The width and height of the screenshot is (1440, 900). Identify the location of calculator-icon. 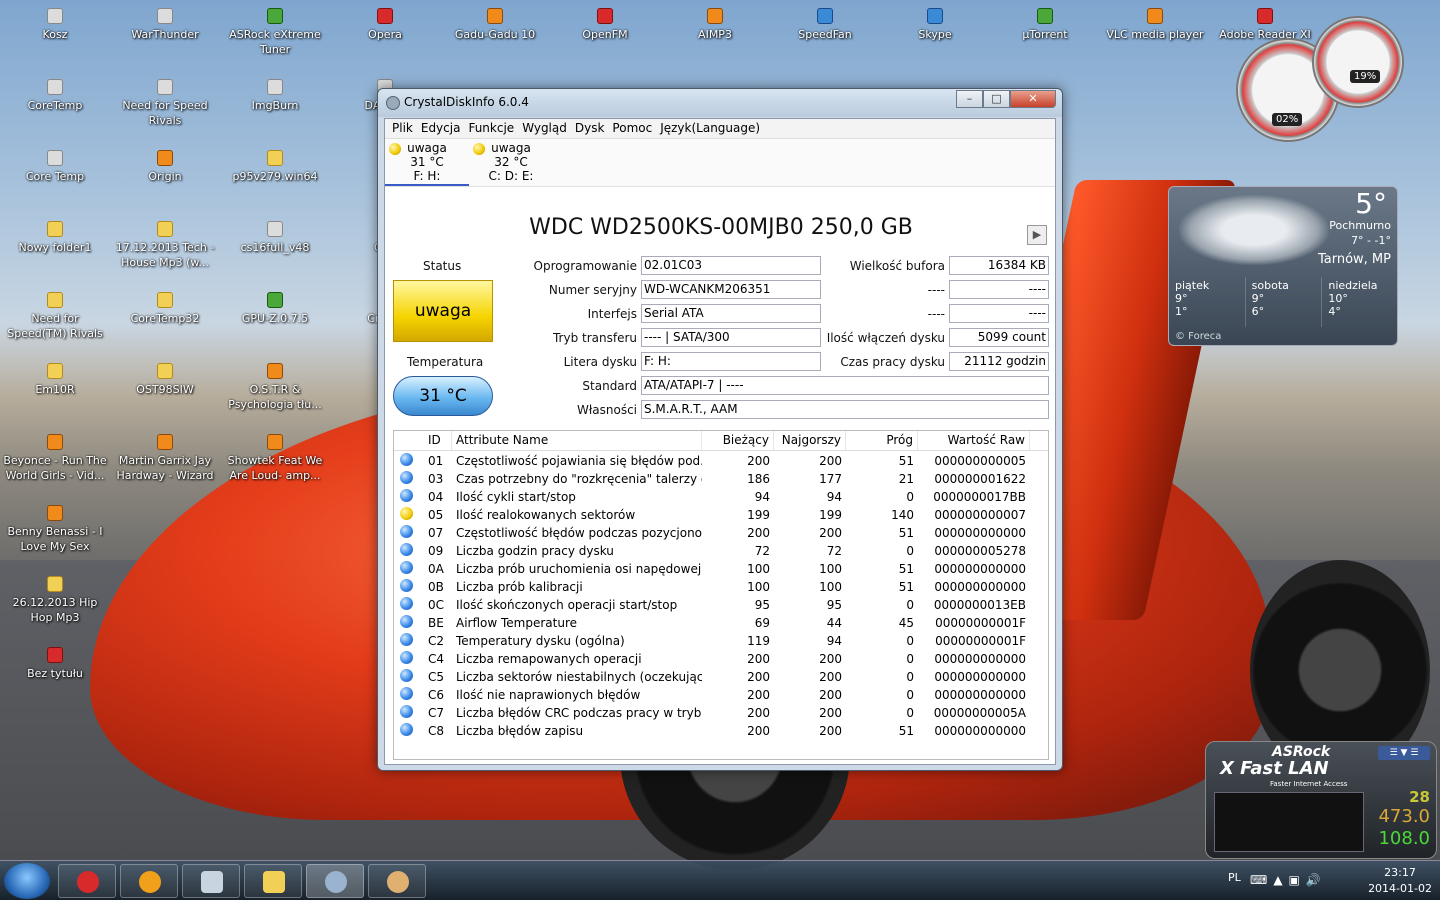
(212, 882).